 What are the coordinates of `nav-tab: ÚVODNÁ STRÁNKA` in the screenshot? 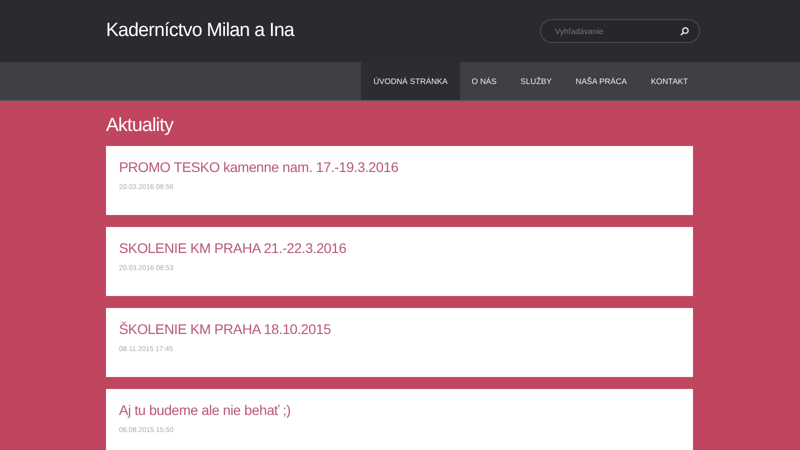 It's located at (410, 81).